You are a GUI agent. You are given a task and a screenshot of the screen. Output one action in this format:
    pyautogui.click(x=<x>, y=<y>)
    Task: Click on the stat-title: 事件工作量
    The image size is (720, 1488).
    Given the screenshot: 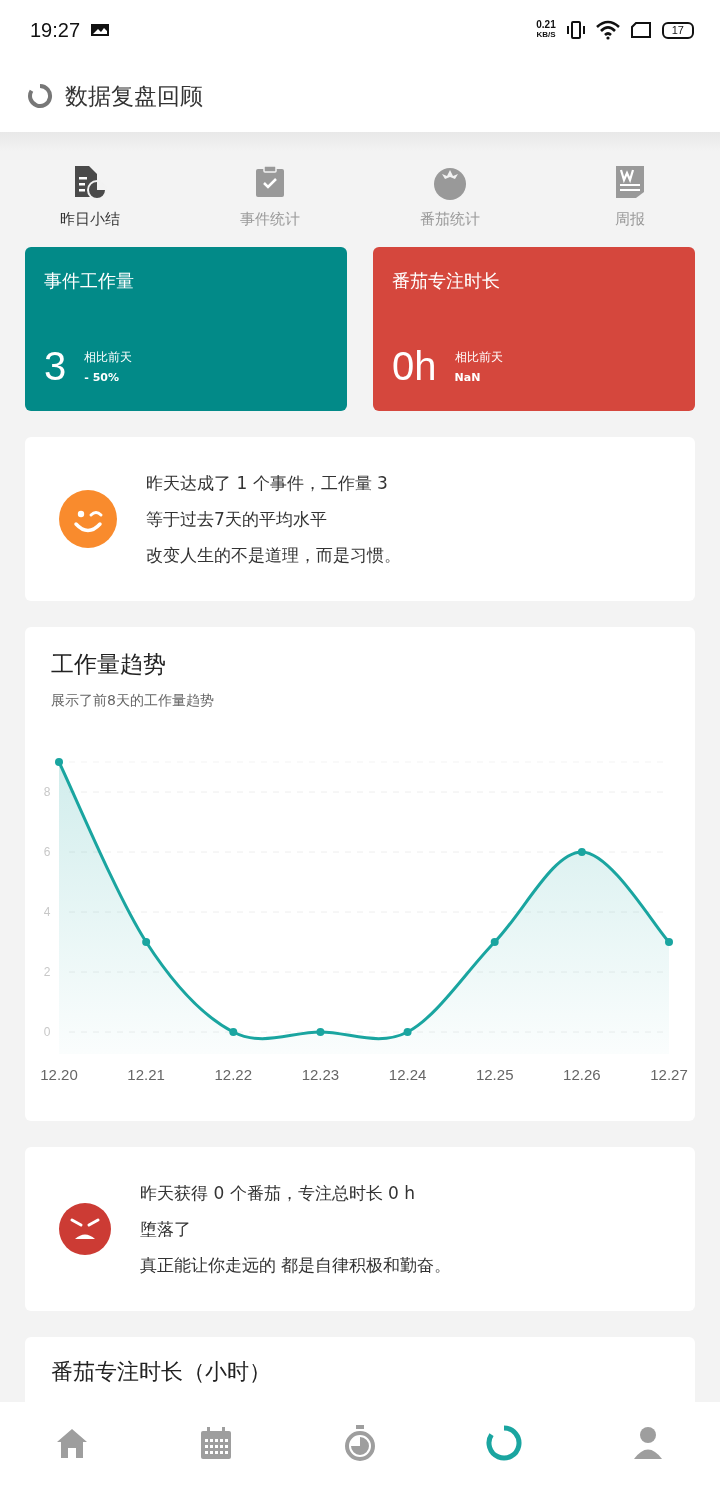 What is the action you would take?
    pyautogui.click(x=89, y=281)
    